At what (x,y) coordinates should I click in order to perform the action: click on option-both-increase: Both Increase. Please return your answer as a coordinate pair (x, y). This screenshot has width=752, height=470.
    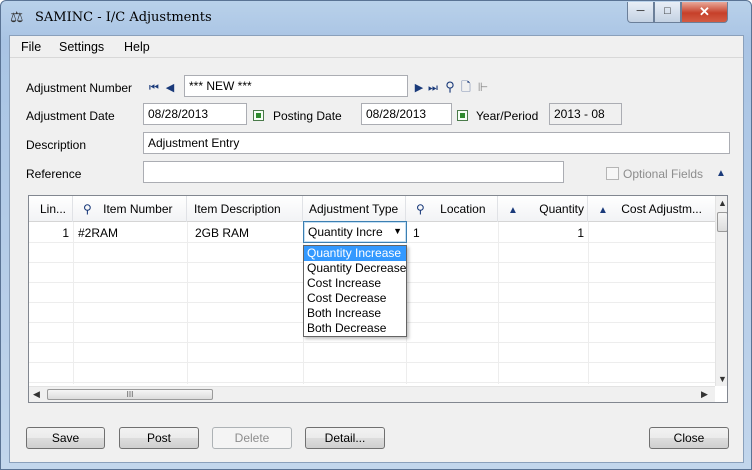
    Looking at the image, I should click on (355, 313).